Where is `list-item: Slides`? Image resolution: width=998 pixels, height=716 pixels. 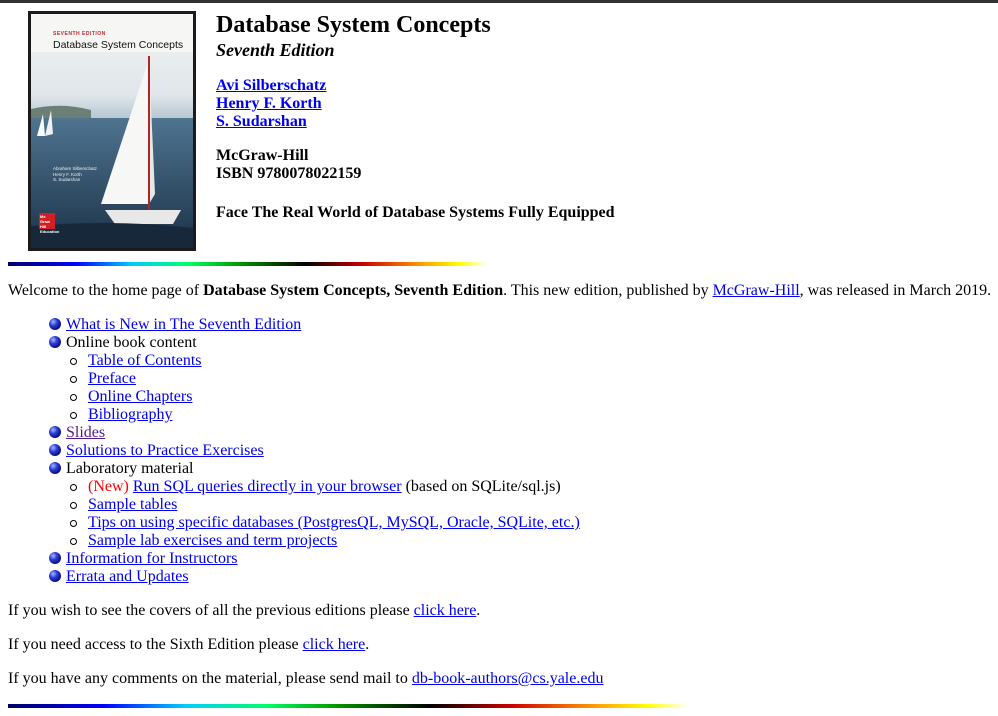
list-item: Slides is located at coordinates (314, 433).